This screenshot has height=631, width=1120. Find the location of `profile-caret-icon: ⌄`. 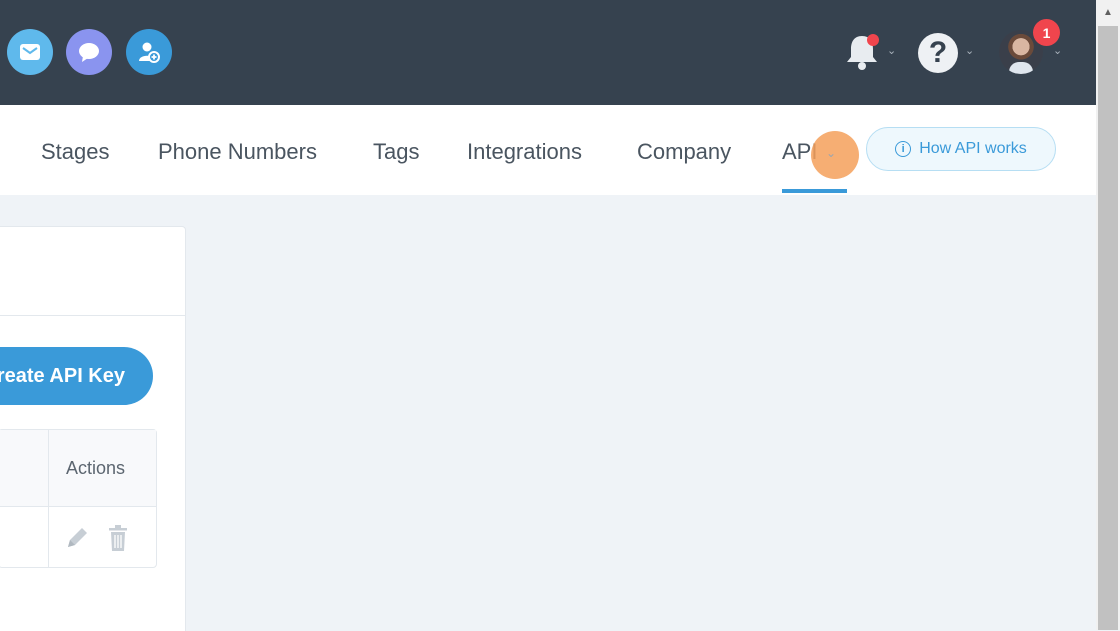

profile-caret-icon: ⌄ is located at coordinates (1057, 50).